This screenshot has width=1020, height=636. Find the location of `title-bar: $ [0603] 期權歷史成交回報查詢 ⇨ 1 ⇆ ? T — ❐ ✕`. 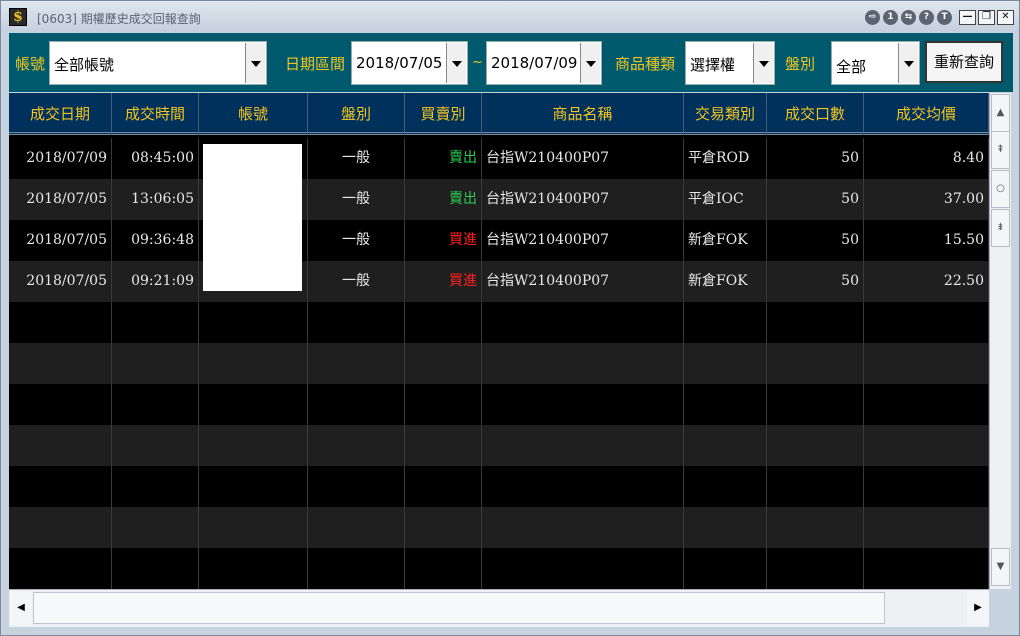

title-bar: $ [0603] 期權歷史成交回報查詢 ⇨ 1 ⇆ ? T — ❐ ✕ is located at coordinates (510, 16).